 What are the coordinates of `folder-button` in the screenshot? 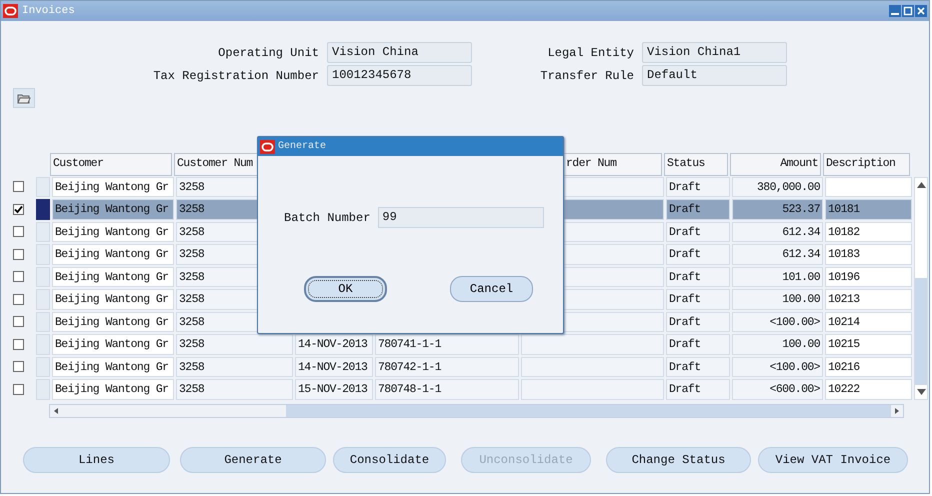 It's located at (24, 98).